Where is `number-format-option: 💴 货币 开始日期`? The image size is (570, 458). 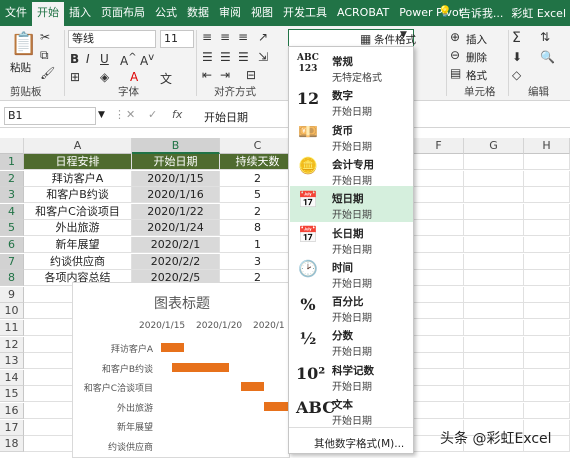
number-format-option: 💴 货币 开始日期 is located at coordinates (351, 136).